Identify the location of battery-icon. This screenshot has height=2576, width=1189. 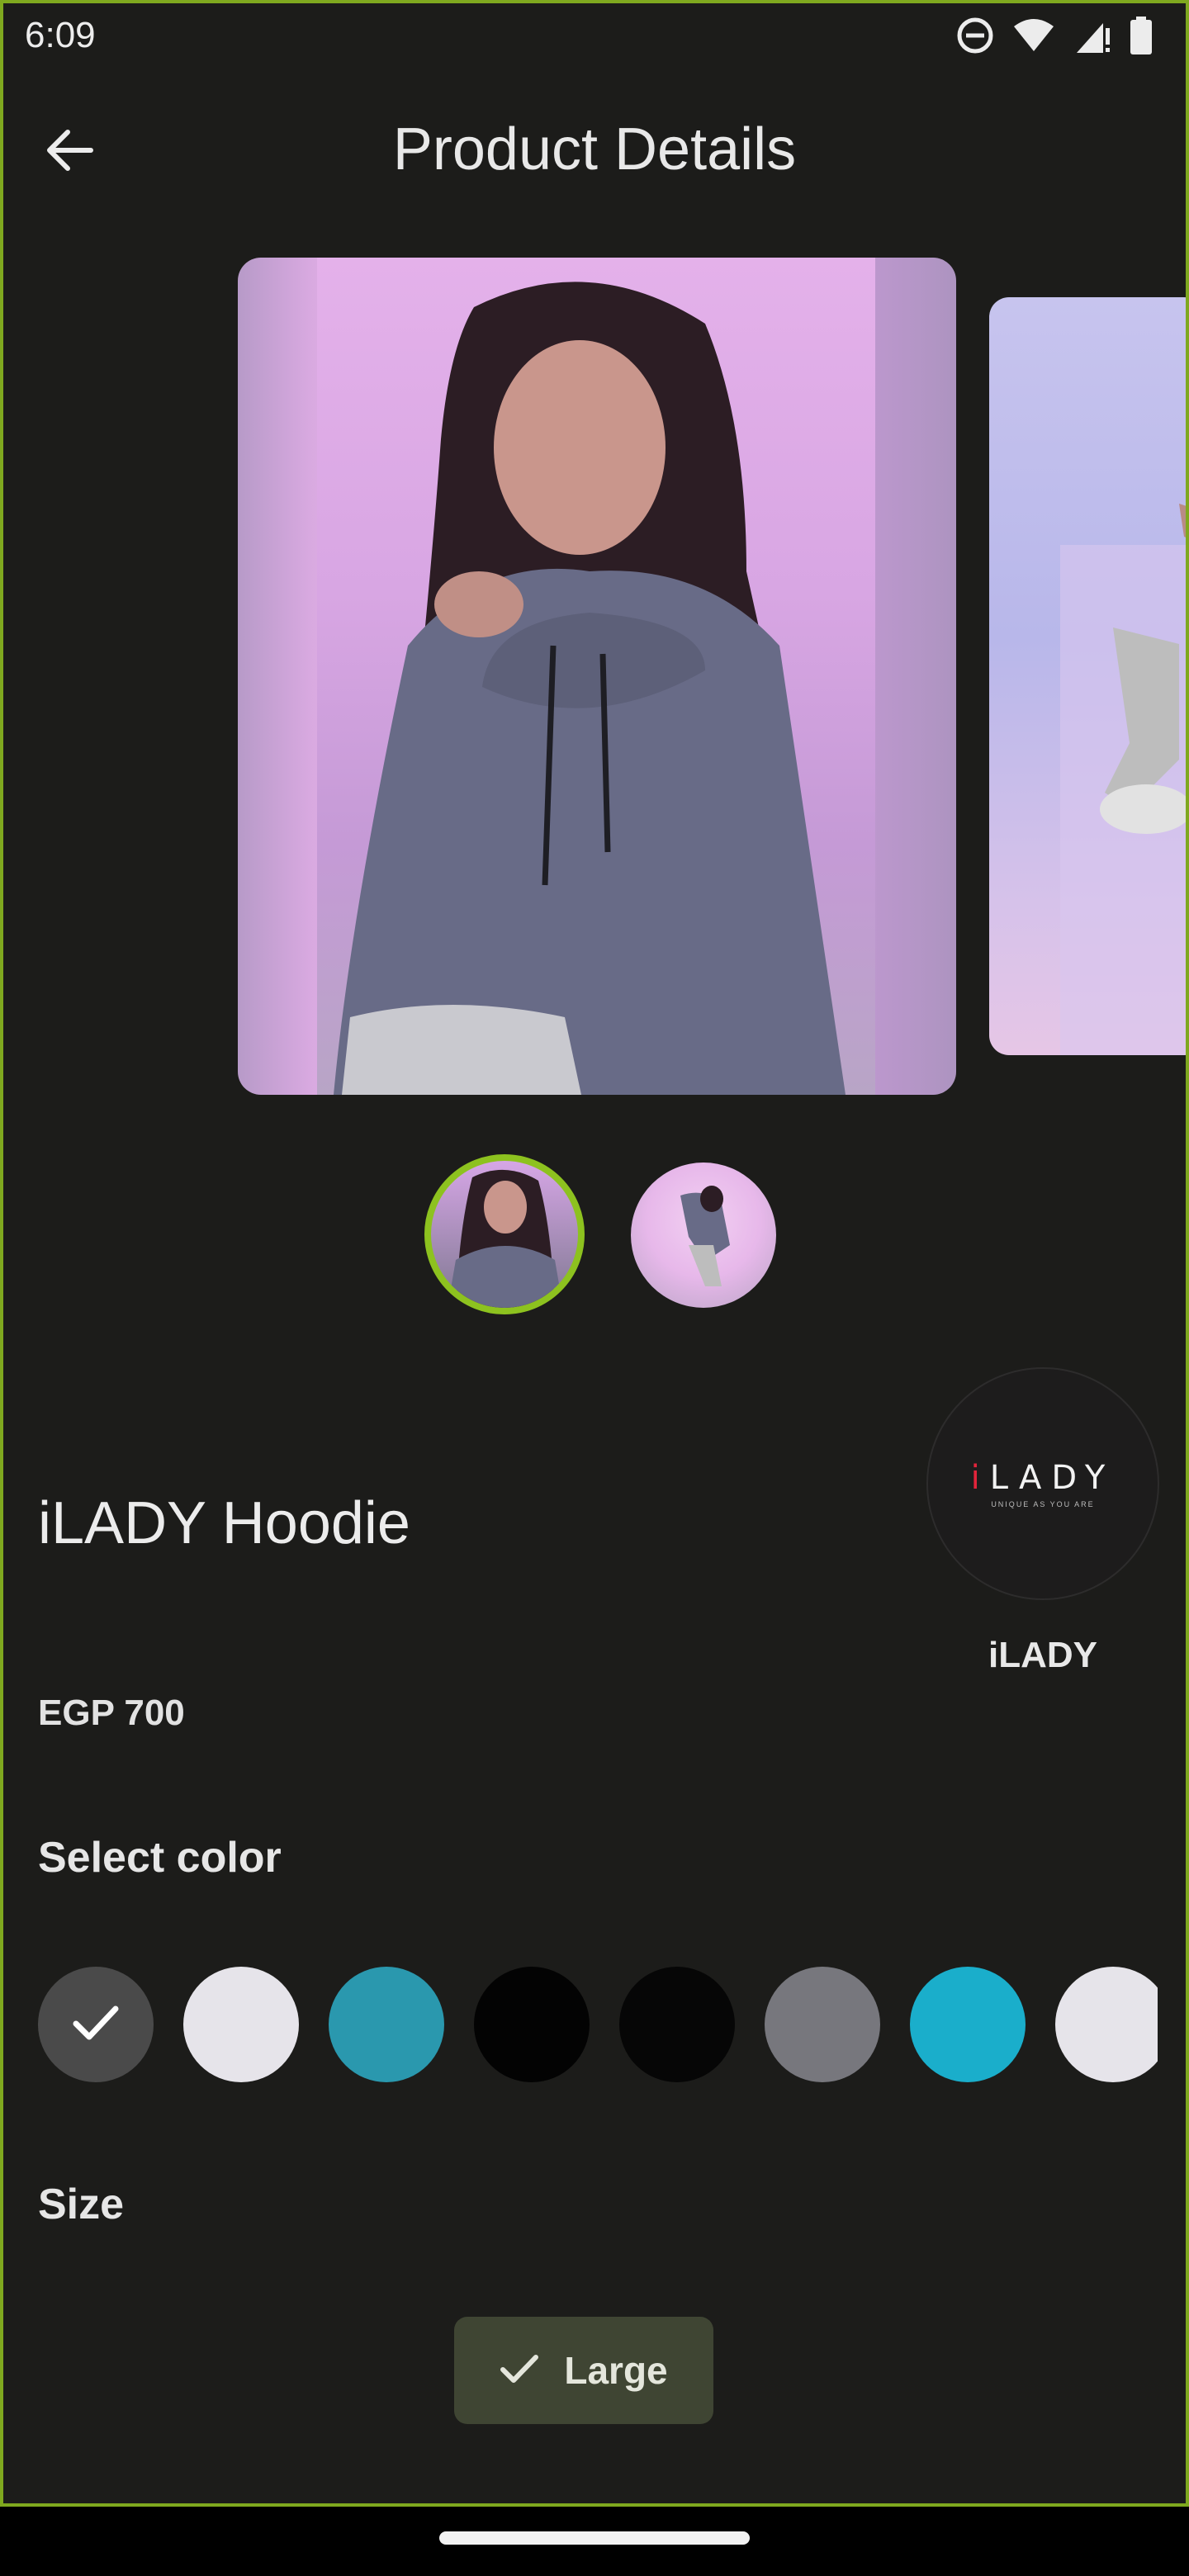
(1141, 35).